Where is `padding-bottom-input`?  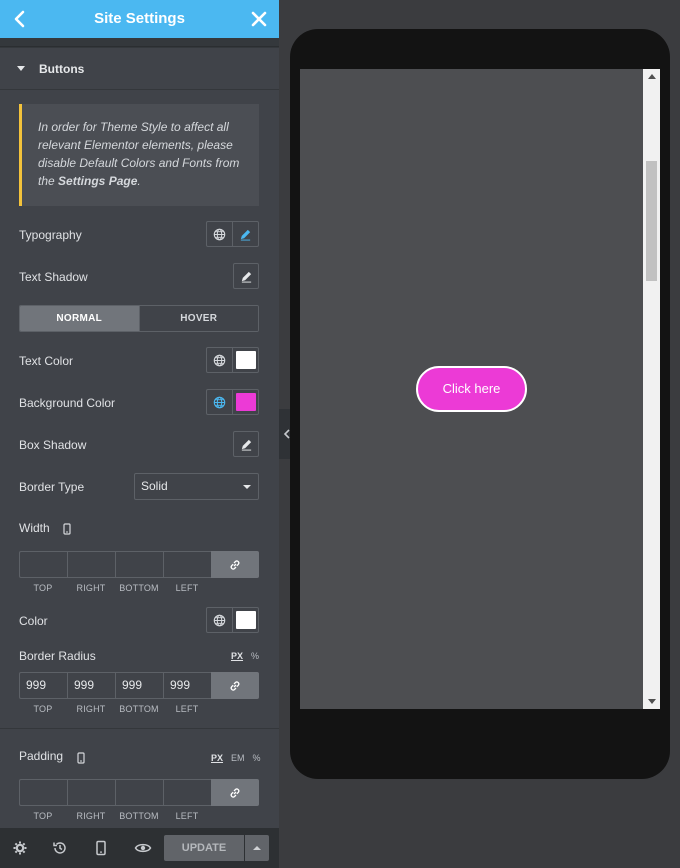
padding-bottom-input is located at coordinates (139, 792).